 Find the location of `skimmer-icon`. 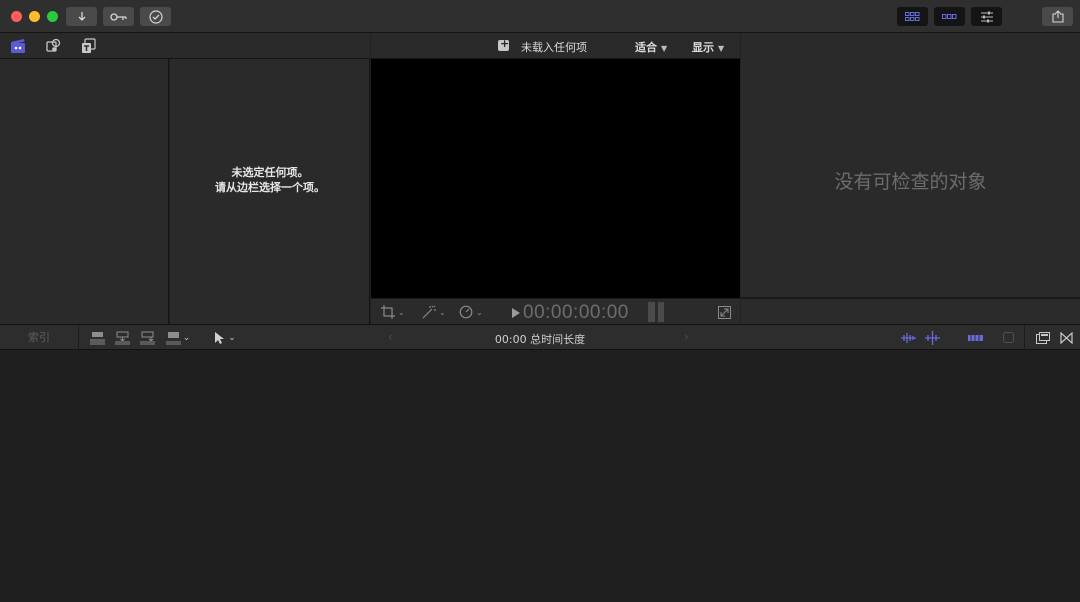

skimmer-icon is located at coordinates (932, 337).